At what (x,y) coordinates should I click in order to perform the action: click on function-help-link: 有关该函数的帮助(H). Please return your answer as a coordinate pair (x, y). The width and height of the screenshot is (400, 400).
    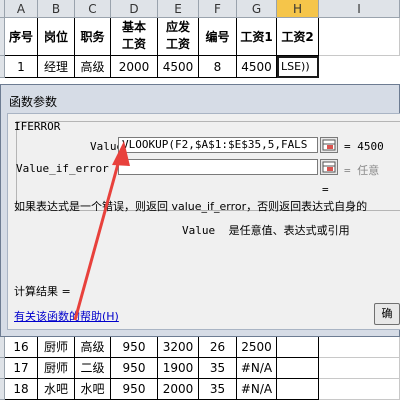
    Looking at the image, I should click on (66, 316).